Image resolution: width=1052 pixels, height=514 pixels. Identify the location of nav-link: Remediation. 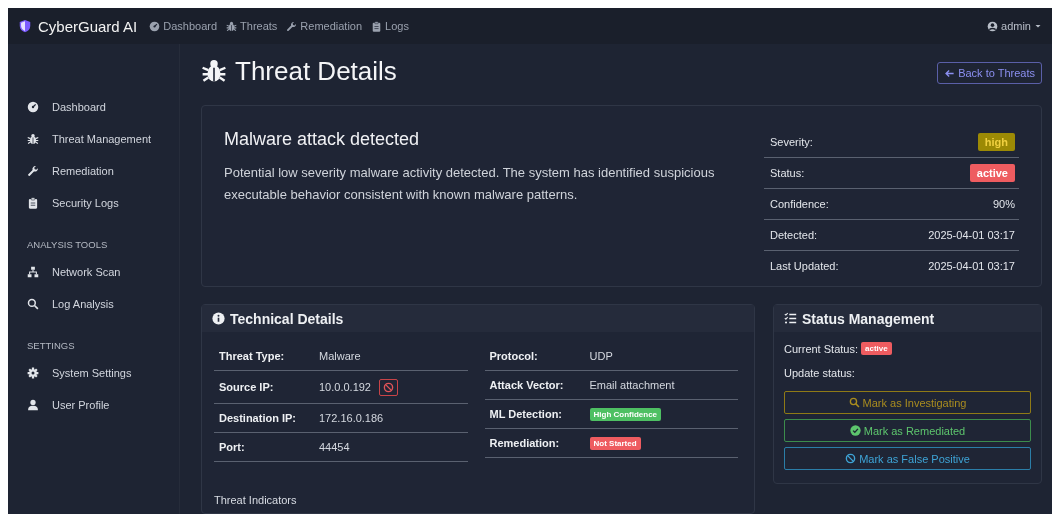
(324, 26).